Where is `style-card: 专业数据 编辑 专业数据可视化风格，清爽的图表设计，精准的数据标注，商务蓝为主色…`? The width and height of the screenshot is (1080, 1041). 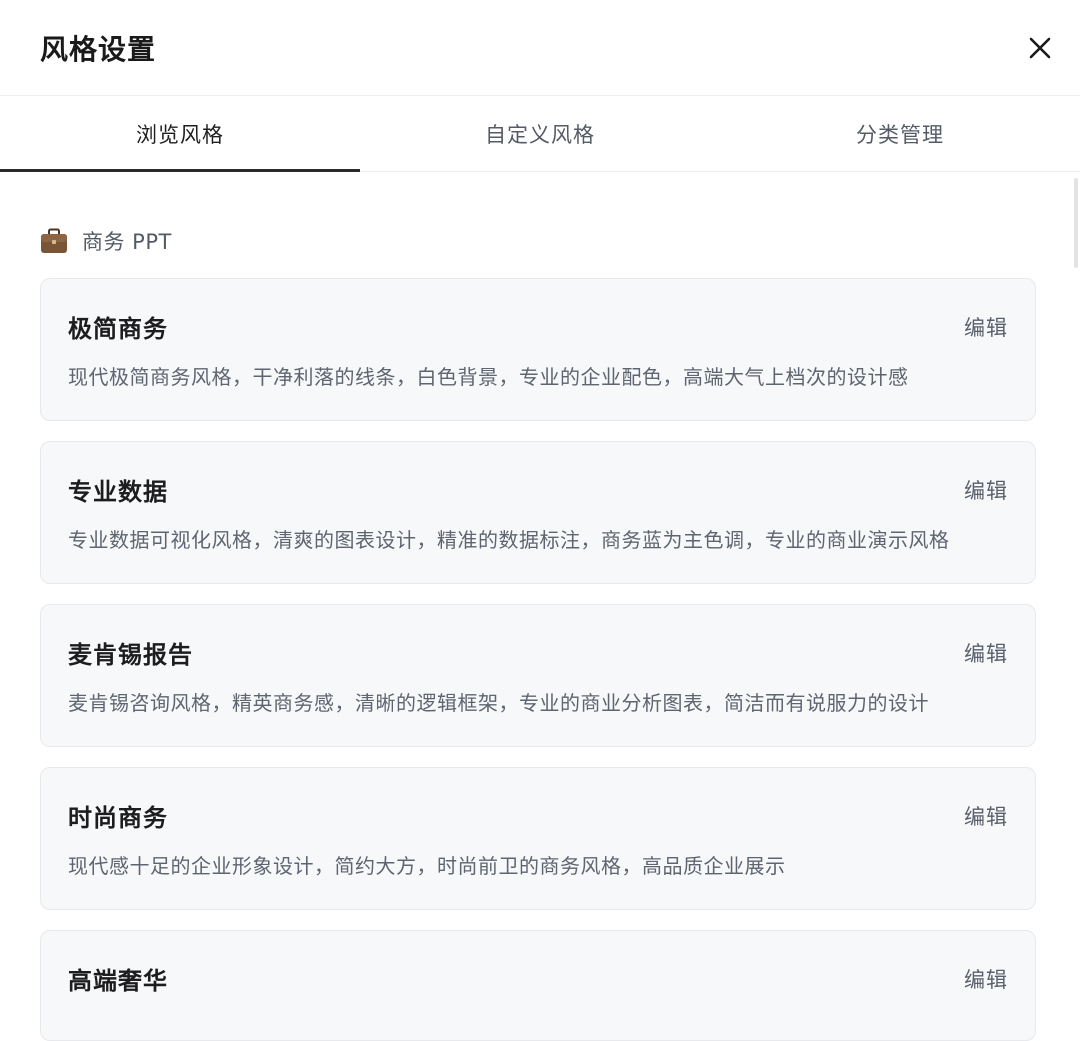
style-card: 专业数据 编辑 专业数据可视化风格，清爽的图表设计，精准的数据标注，商务蓝为主色… is located at coordinates (538, 512).